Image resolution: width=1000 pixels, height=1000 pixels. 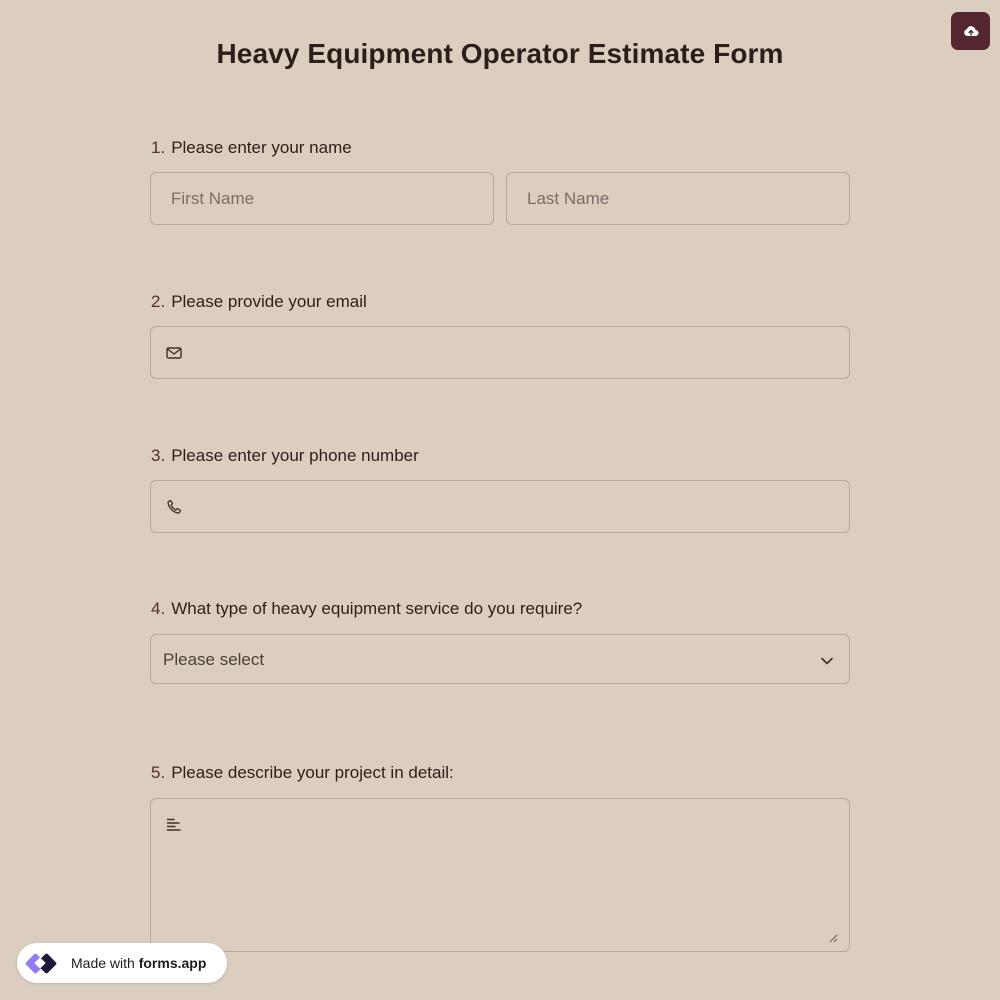 I want to click on question-number: 3., so click(x=158, y=455).